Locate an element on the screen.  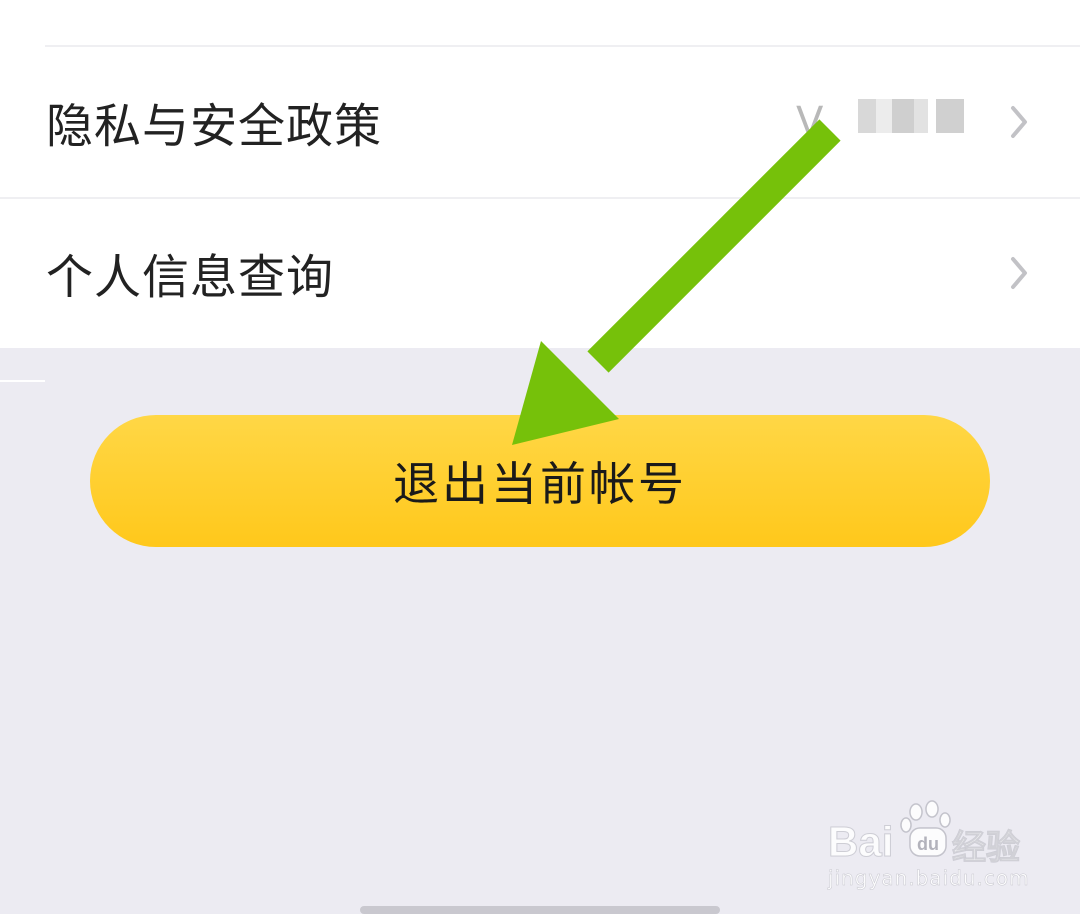
divider is located at coordinates (22, 381).